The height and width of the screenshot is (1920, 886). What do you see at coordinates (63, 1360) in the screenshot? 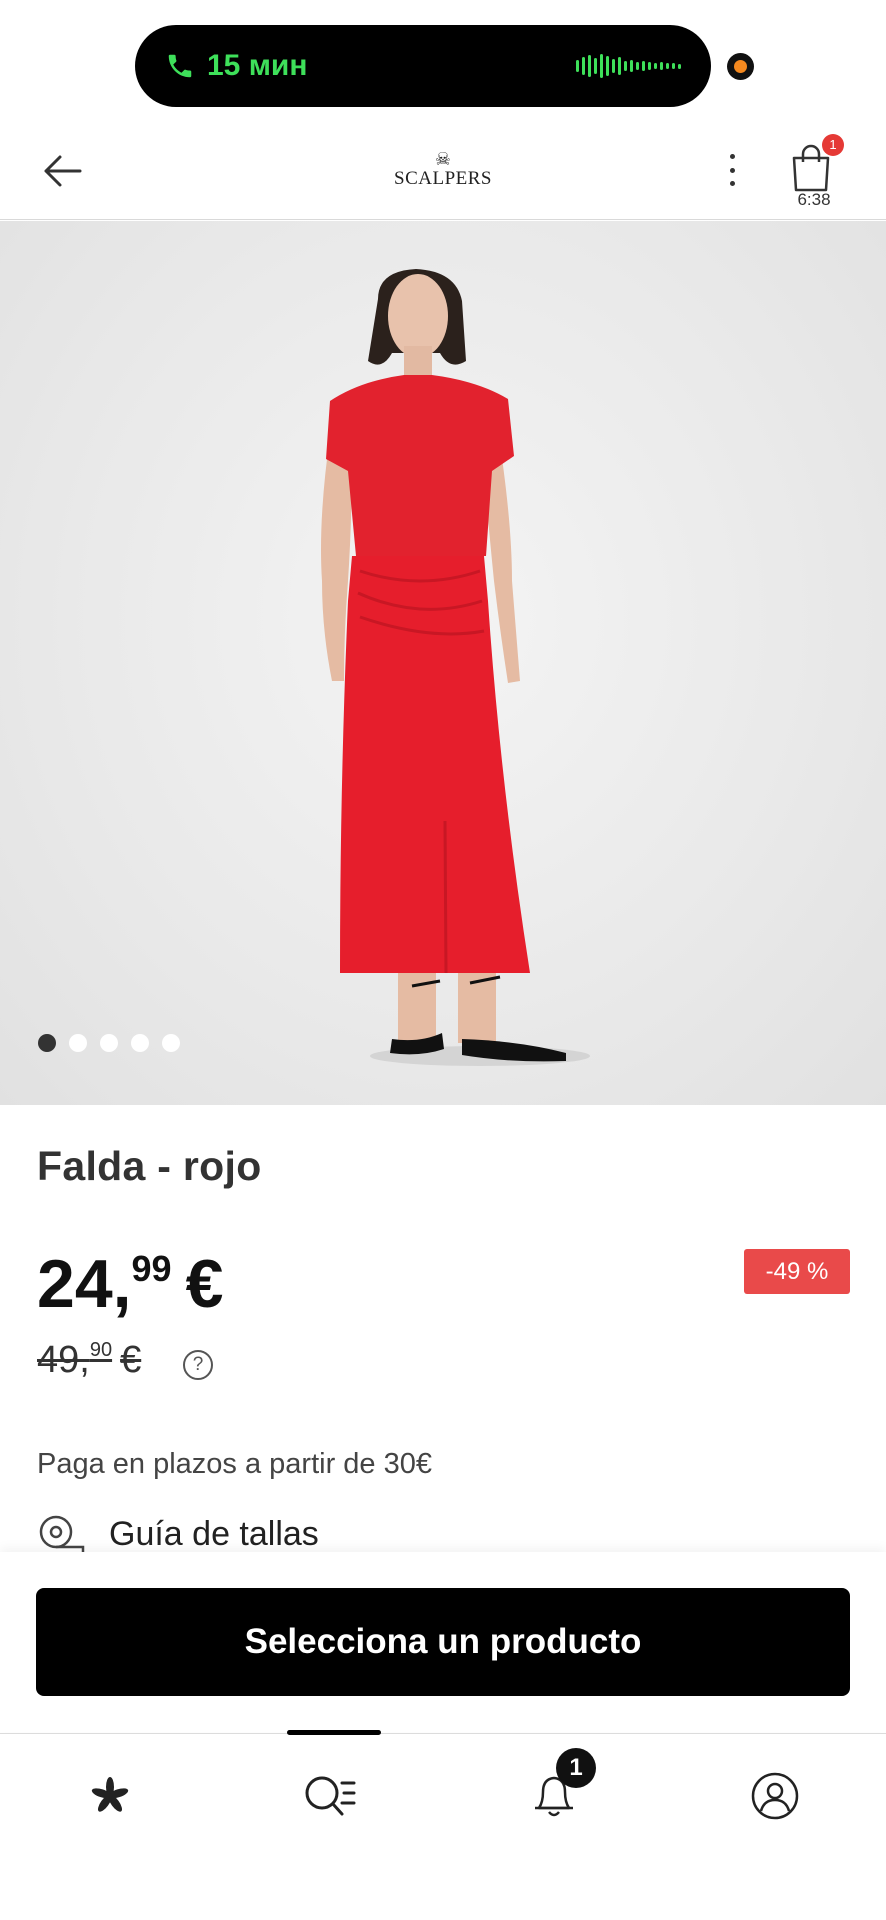
I see `old-price-integer: 49,` at bounding box center [63, 1360].